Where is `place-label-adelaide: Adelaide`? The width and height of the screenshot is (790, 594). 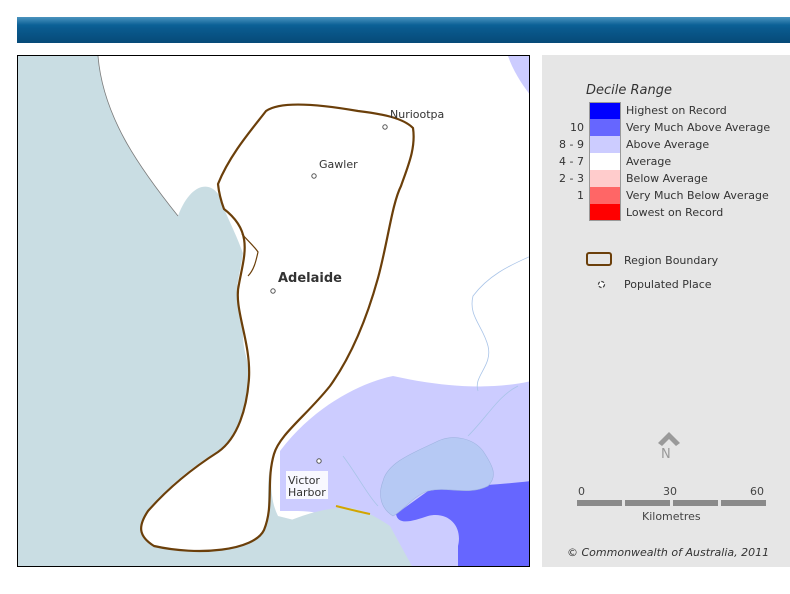 place-label-adelaide: Adelaide is located at coordinates (310, 278).